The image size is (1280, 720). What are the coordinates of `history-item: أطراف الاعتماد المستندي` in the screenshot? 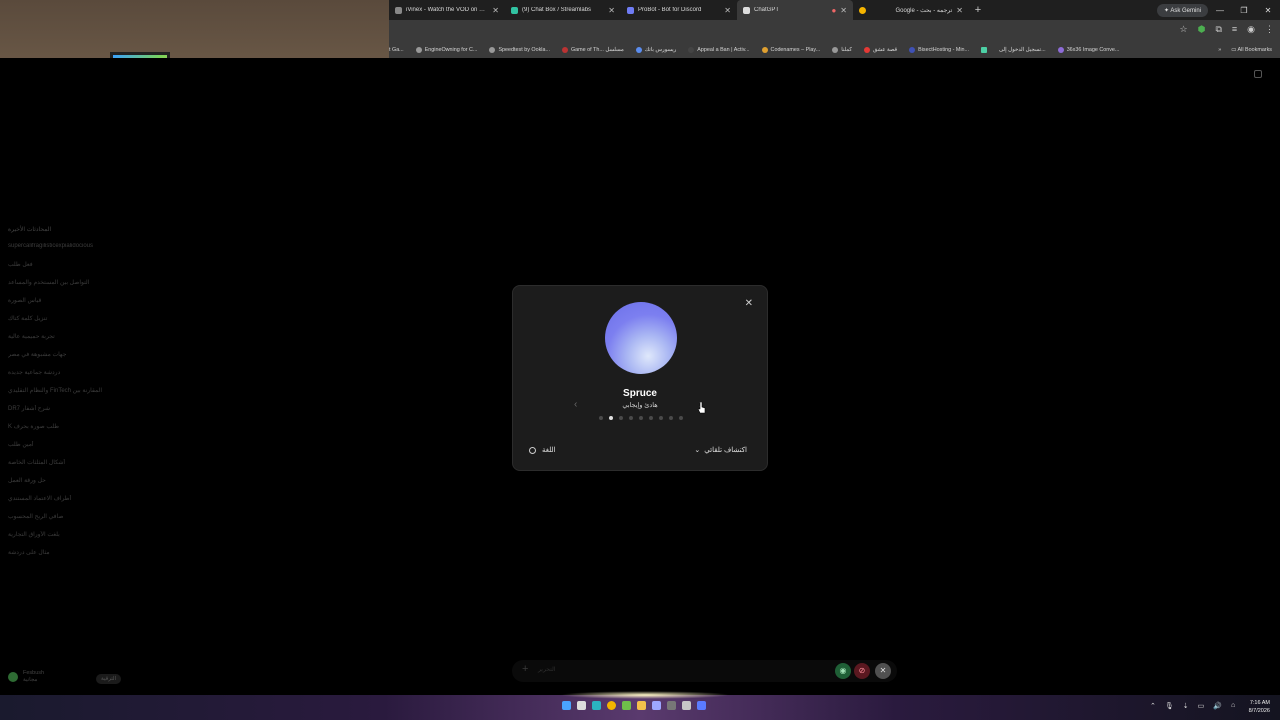 It's located at (67, 504).